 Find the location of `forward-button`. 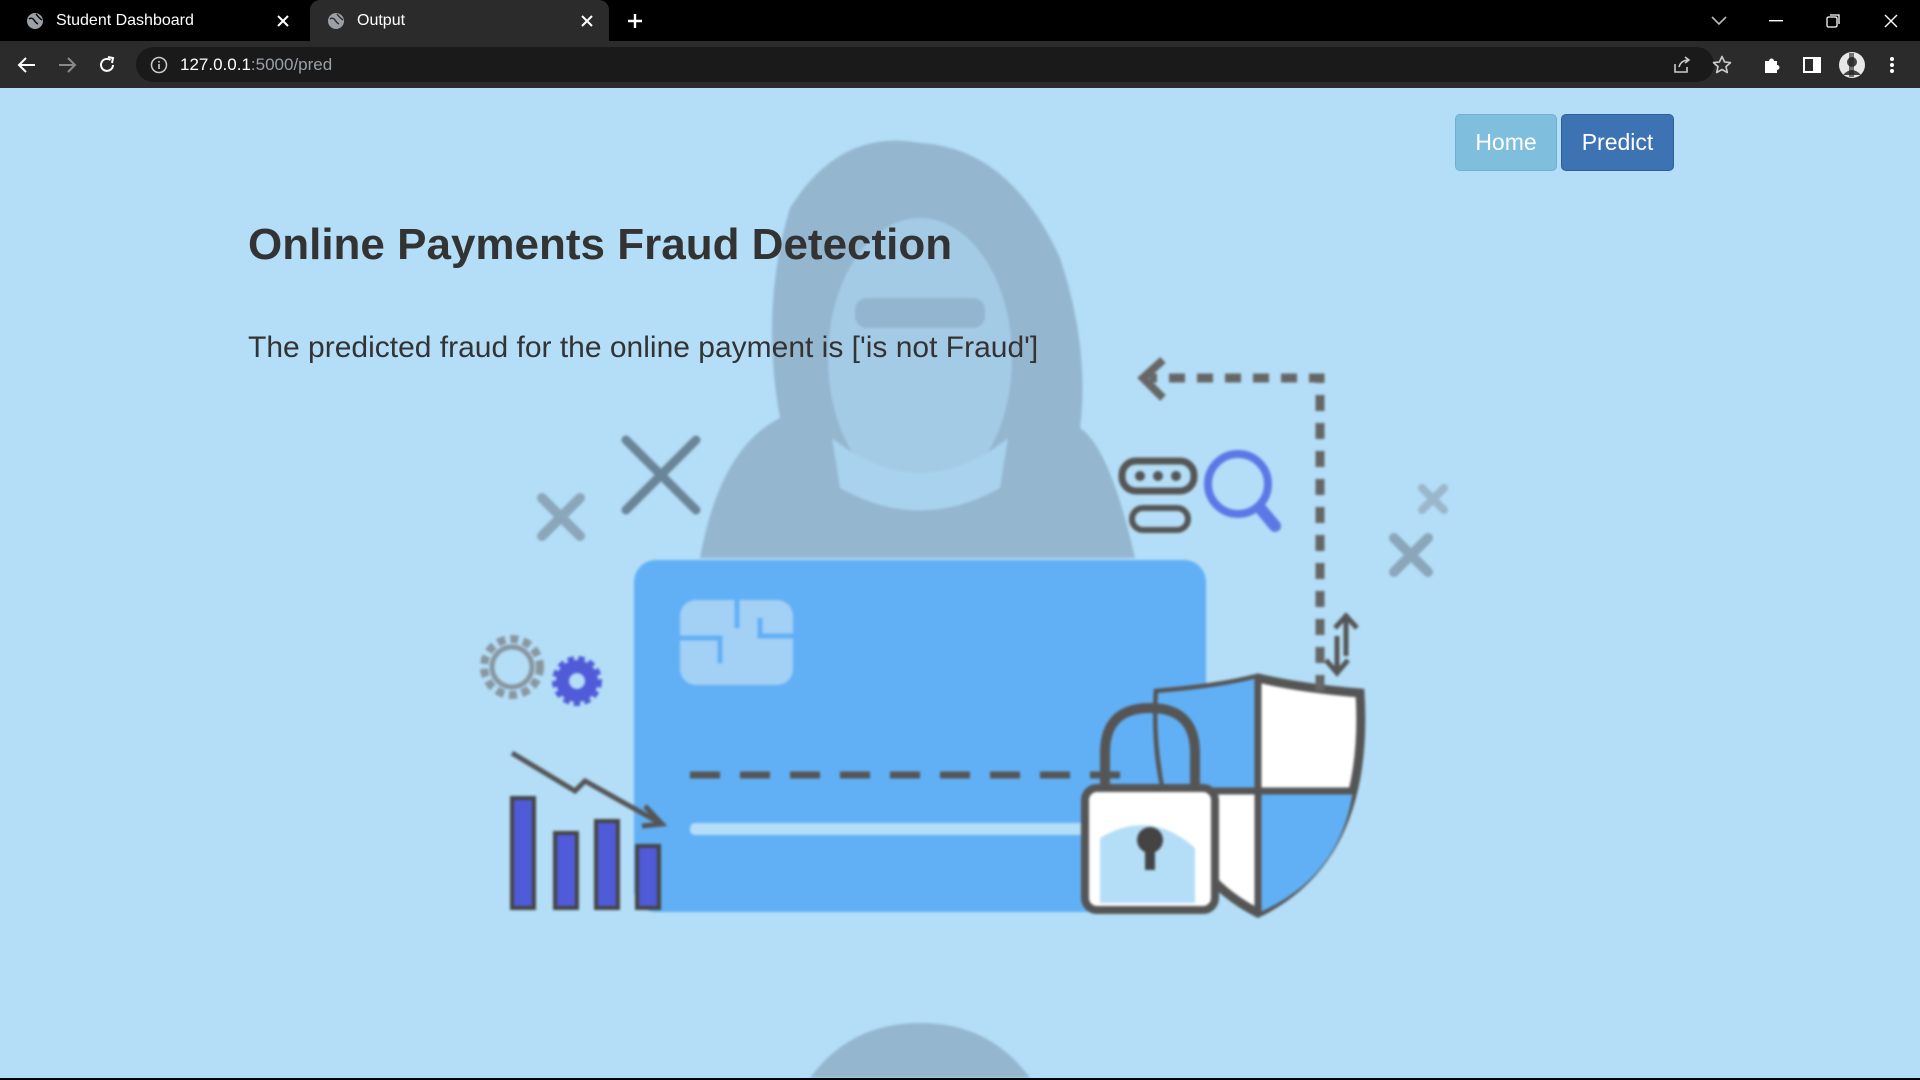

forward-button is located at coordinates (67, 65).